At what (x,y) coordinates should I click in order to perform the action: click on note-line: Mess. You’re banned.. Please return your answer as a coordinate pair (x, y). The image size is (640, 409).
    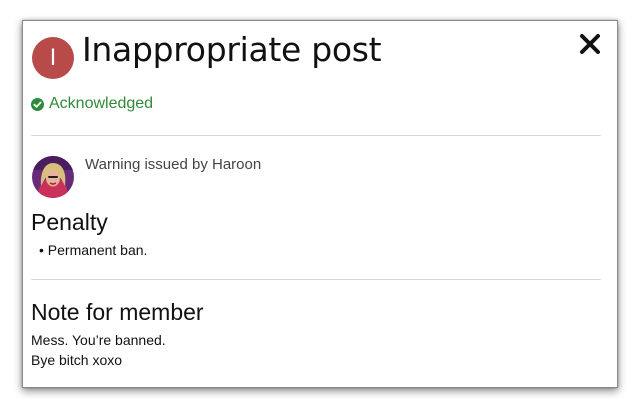
    Looking at the image, I should click on (98, 340).